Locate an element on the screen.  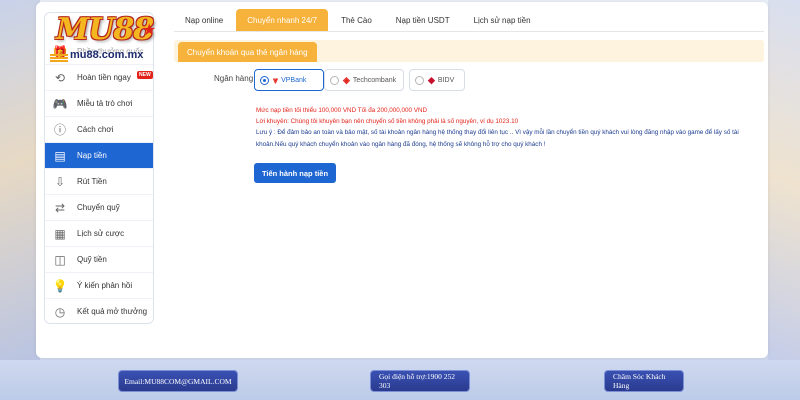
sidebar-item-label: Ý kiến phản hồi is located at coordinates (105, 285).